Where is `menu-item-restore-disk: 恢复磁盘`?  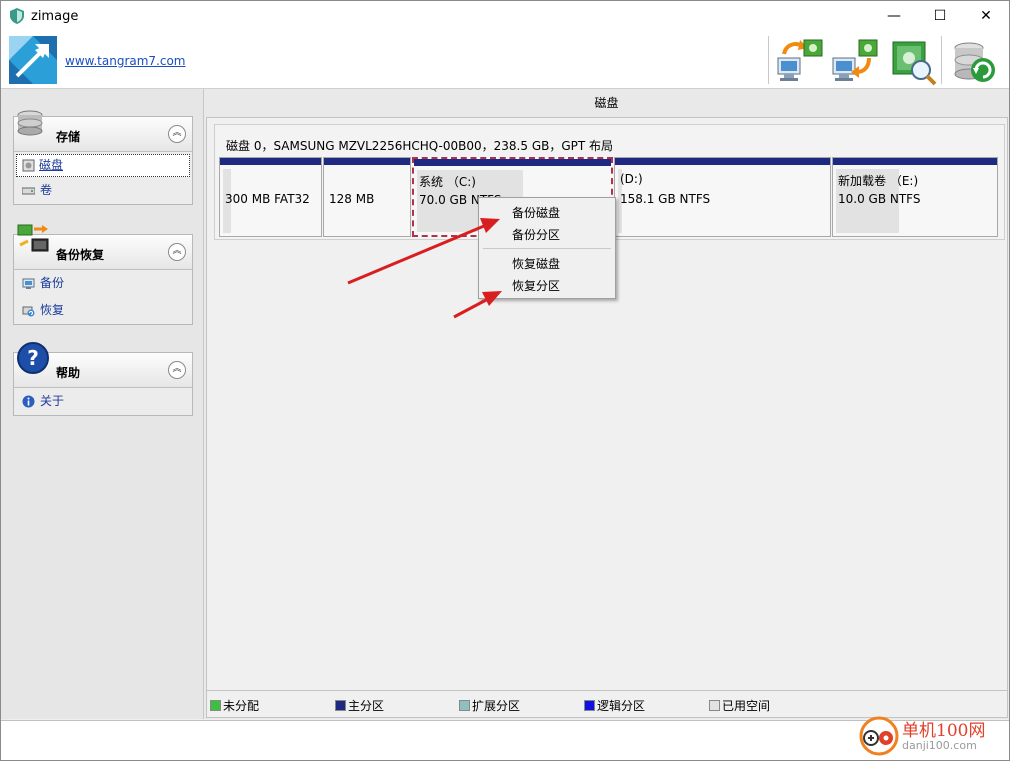
menu-item-restore-disk: 恢复磁盘 is located at coordinates (536, 263).